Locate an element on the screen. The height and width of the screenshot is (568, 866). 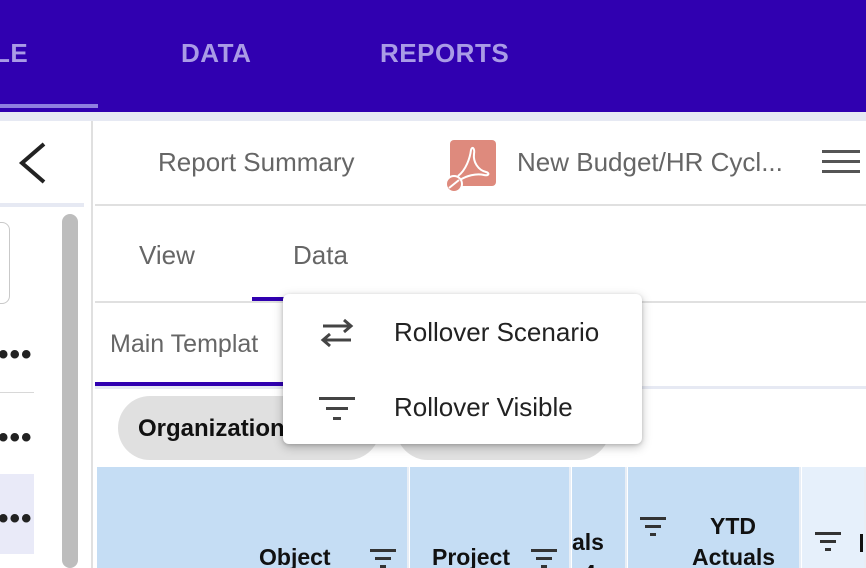
menu-item-label: Rollover Visible is located at coordinates (483, 407).